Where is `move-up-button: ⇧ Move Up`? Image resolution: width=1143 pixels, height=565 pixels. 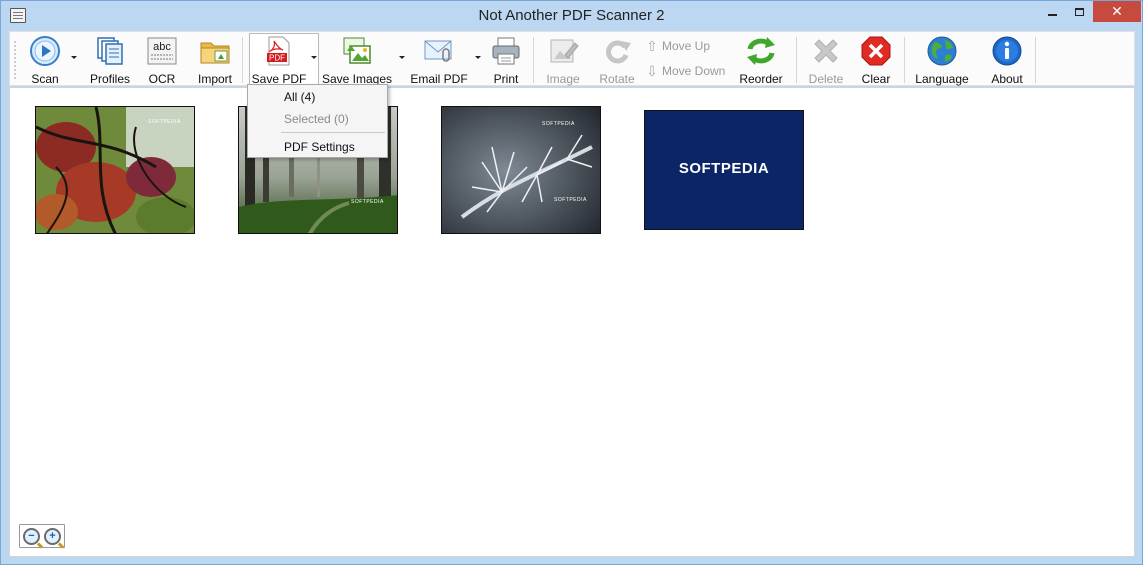 move-up-button: ⇧ Move Up is located at coordinates (678, 46).